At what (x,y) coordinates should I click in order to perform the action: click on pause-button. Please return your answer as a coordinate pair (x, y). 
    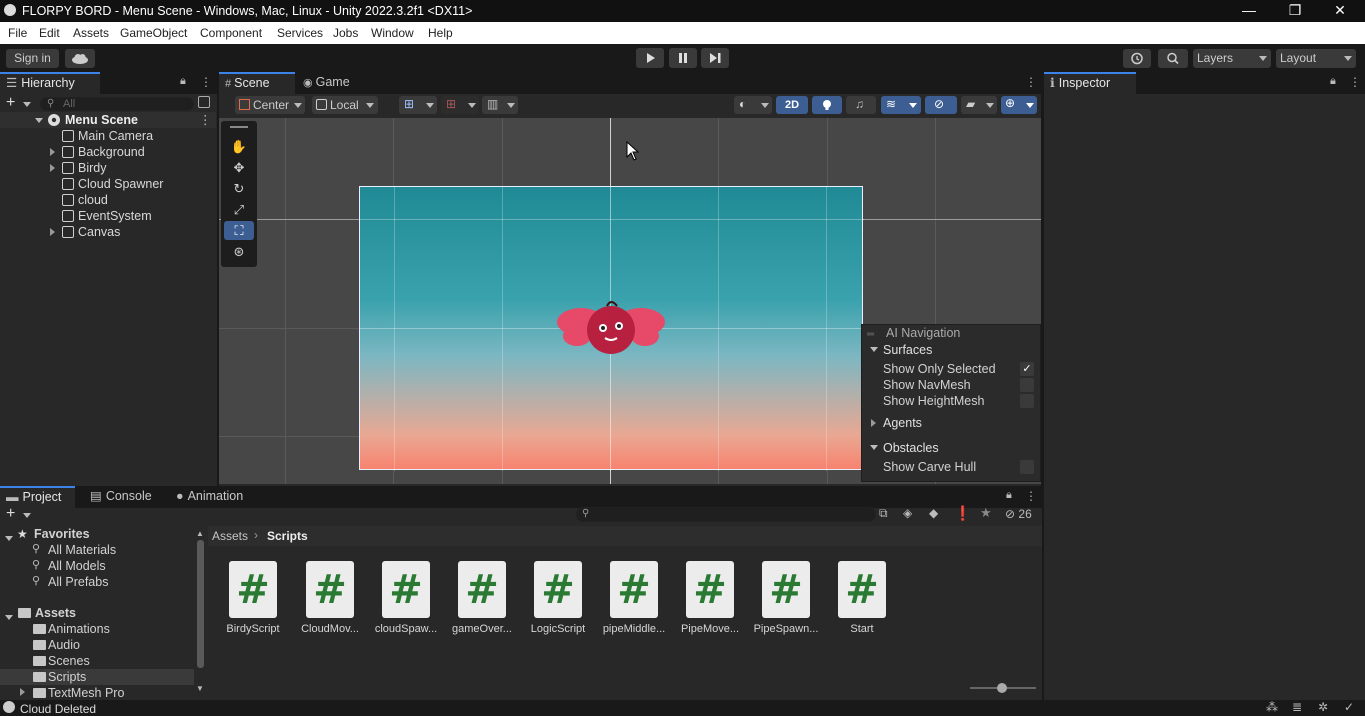
    Looking at the image, I should click on (683, 58).